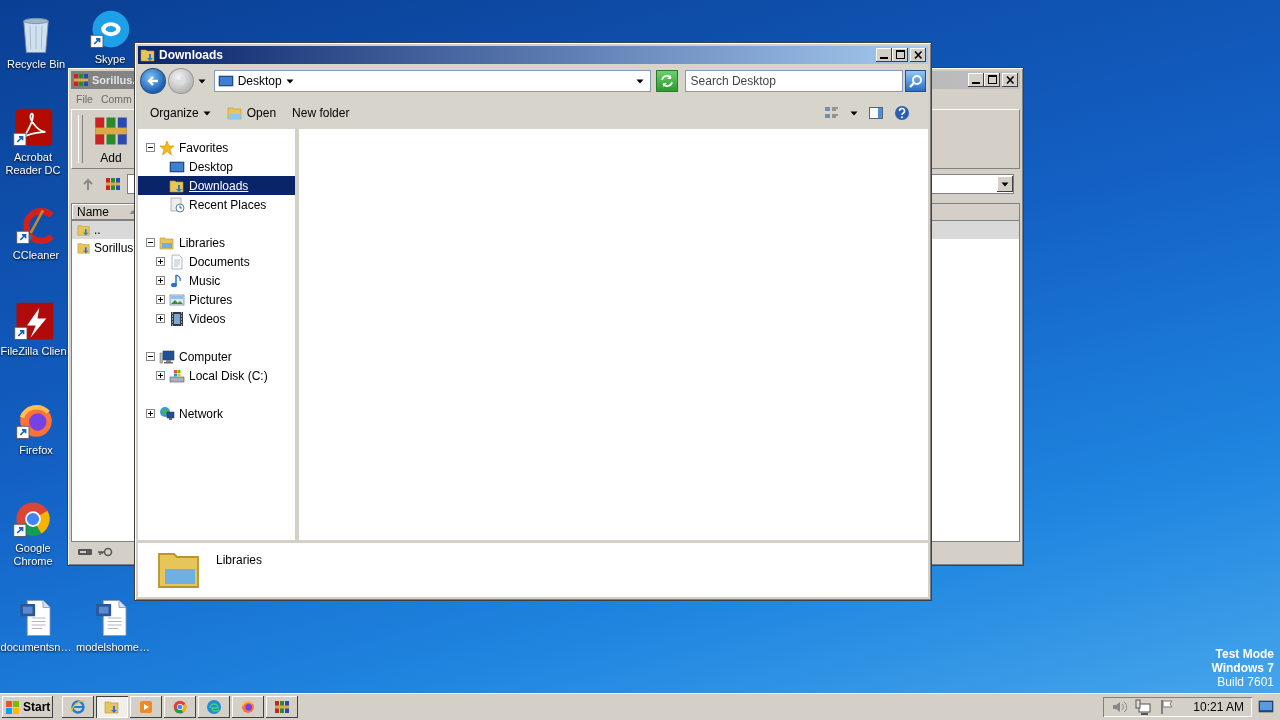  What do you see at coordinates (114, 80) in the screenshot?
I see `window-title: Sorillus.` at bounding box center [114, 80].